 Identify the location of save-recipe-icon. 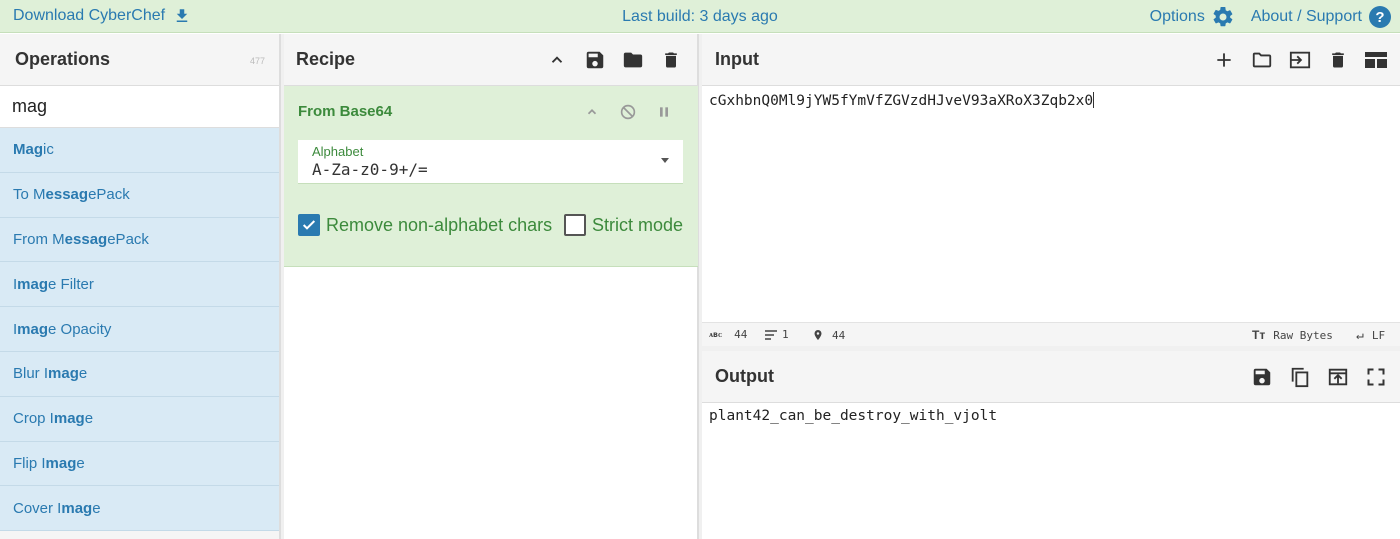
(595, 60).